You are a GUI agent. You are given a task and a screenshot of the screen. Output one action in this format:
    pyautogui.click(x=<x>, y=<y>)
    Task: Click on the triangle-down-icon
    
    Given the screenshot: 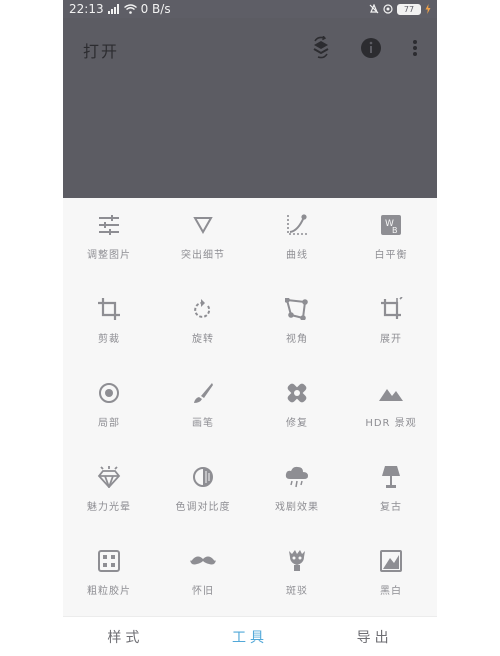 What is the action you would take?
    pyautogui.click(x=203, y=225)
    